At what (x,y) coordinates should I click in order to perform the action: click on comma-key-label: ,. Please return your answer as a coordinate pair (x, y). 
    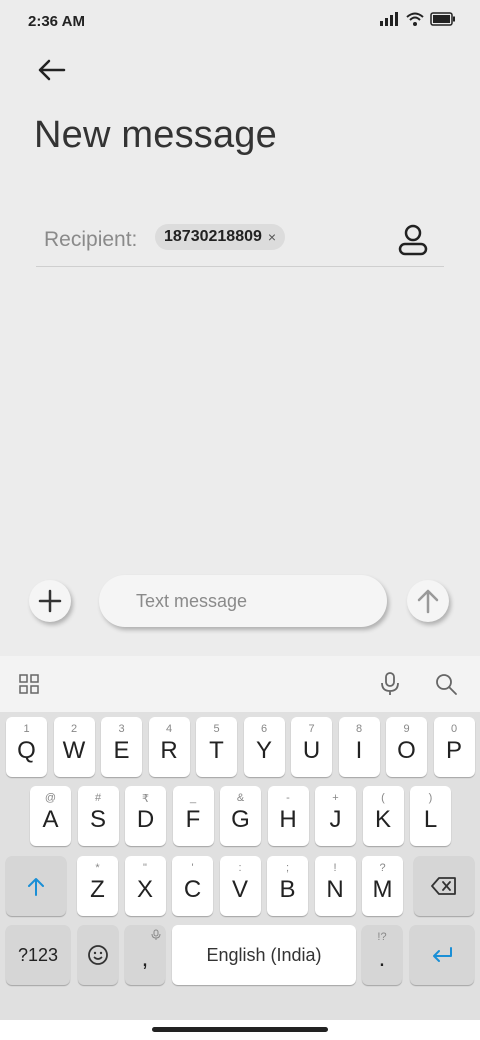
    Looking at the image, I should click on (145, 958).